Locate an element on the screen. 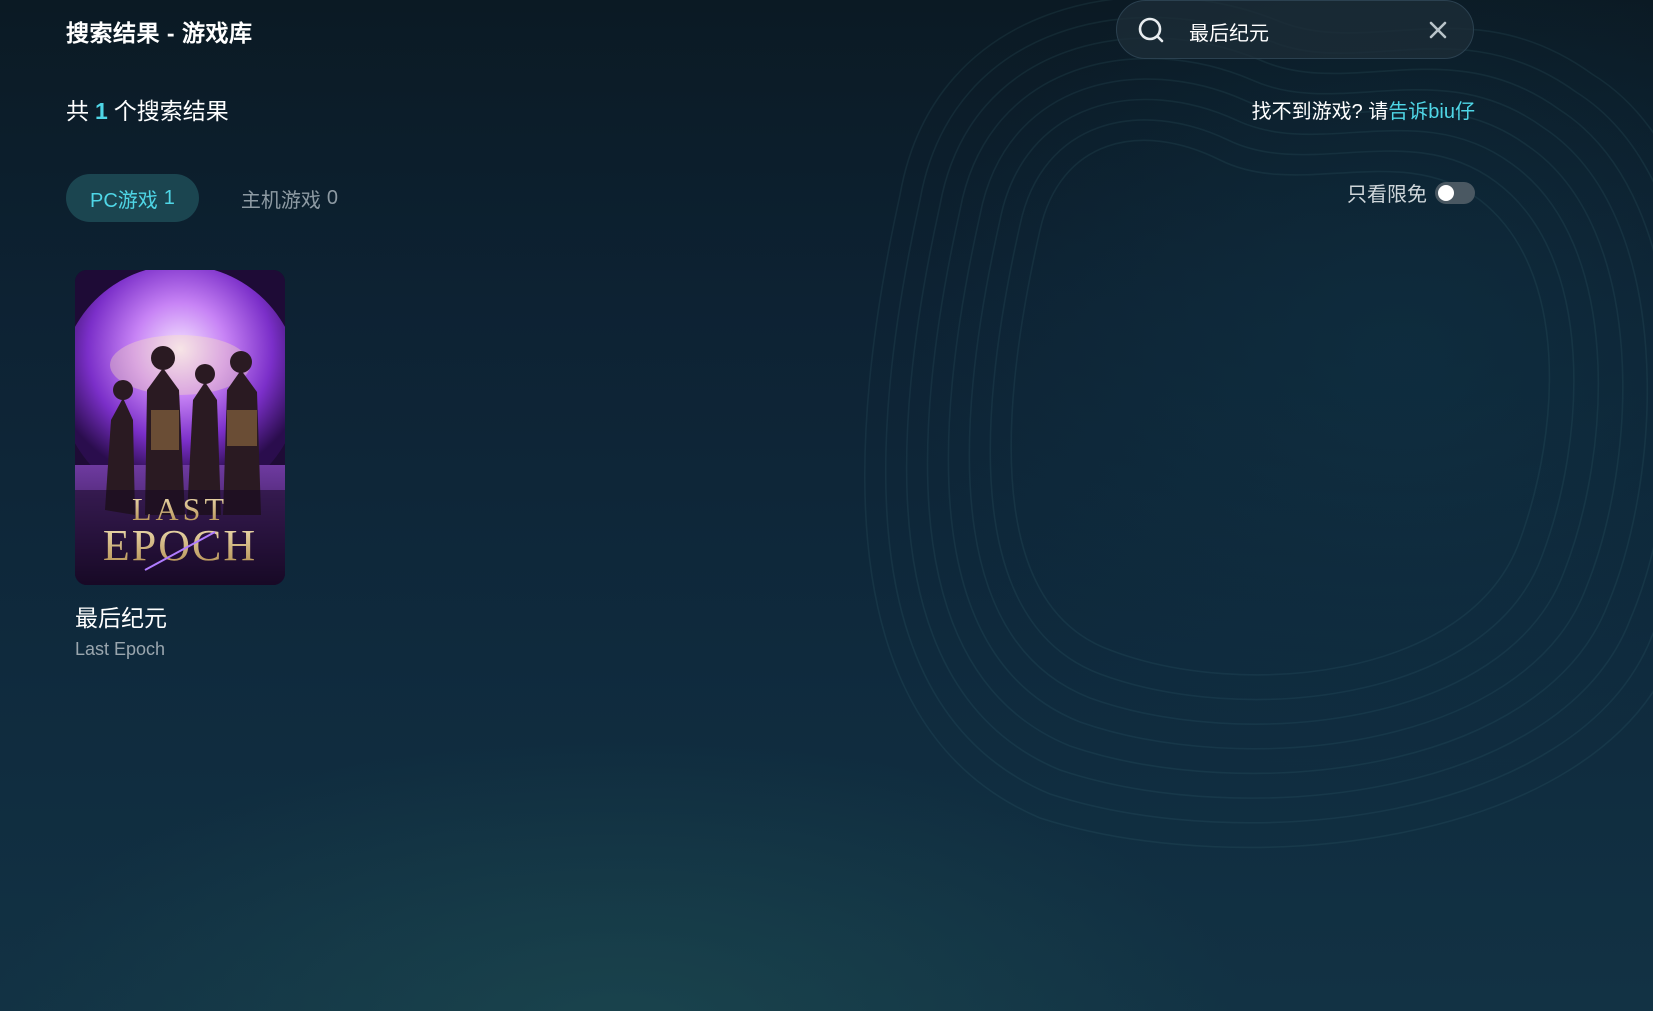 This screenshot has height=1011, width=1653. free-only-filter: 只看限免 is located at coordinates (1411, 192).